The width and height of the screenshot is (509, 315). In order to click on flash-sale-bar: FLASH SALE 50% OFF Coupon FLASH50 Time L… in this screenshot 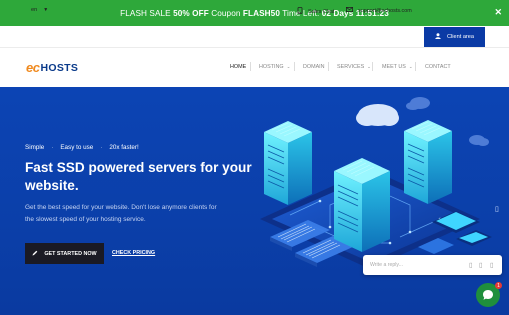, I will do `click(254, 13)`.